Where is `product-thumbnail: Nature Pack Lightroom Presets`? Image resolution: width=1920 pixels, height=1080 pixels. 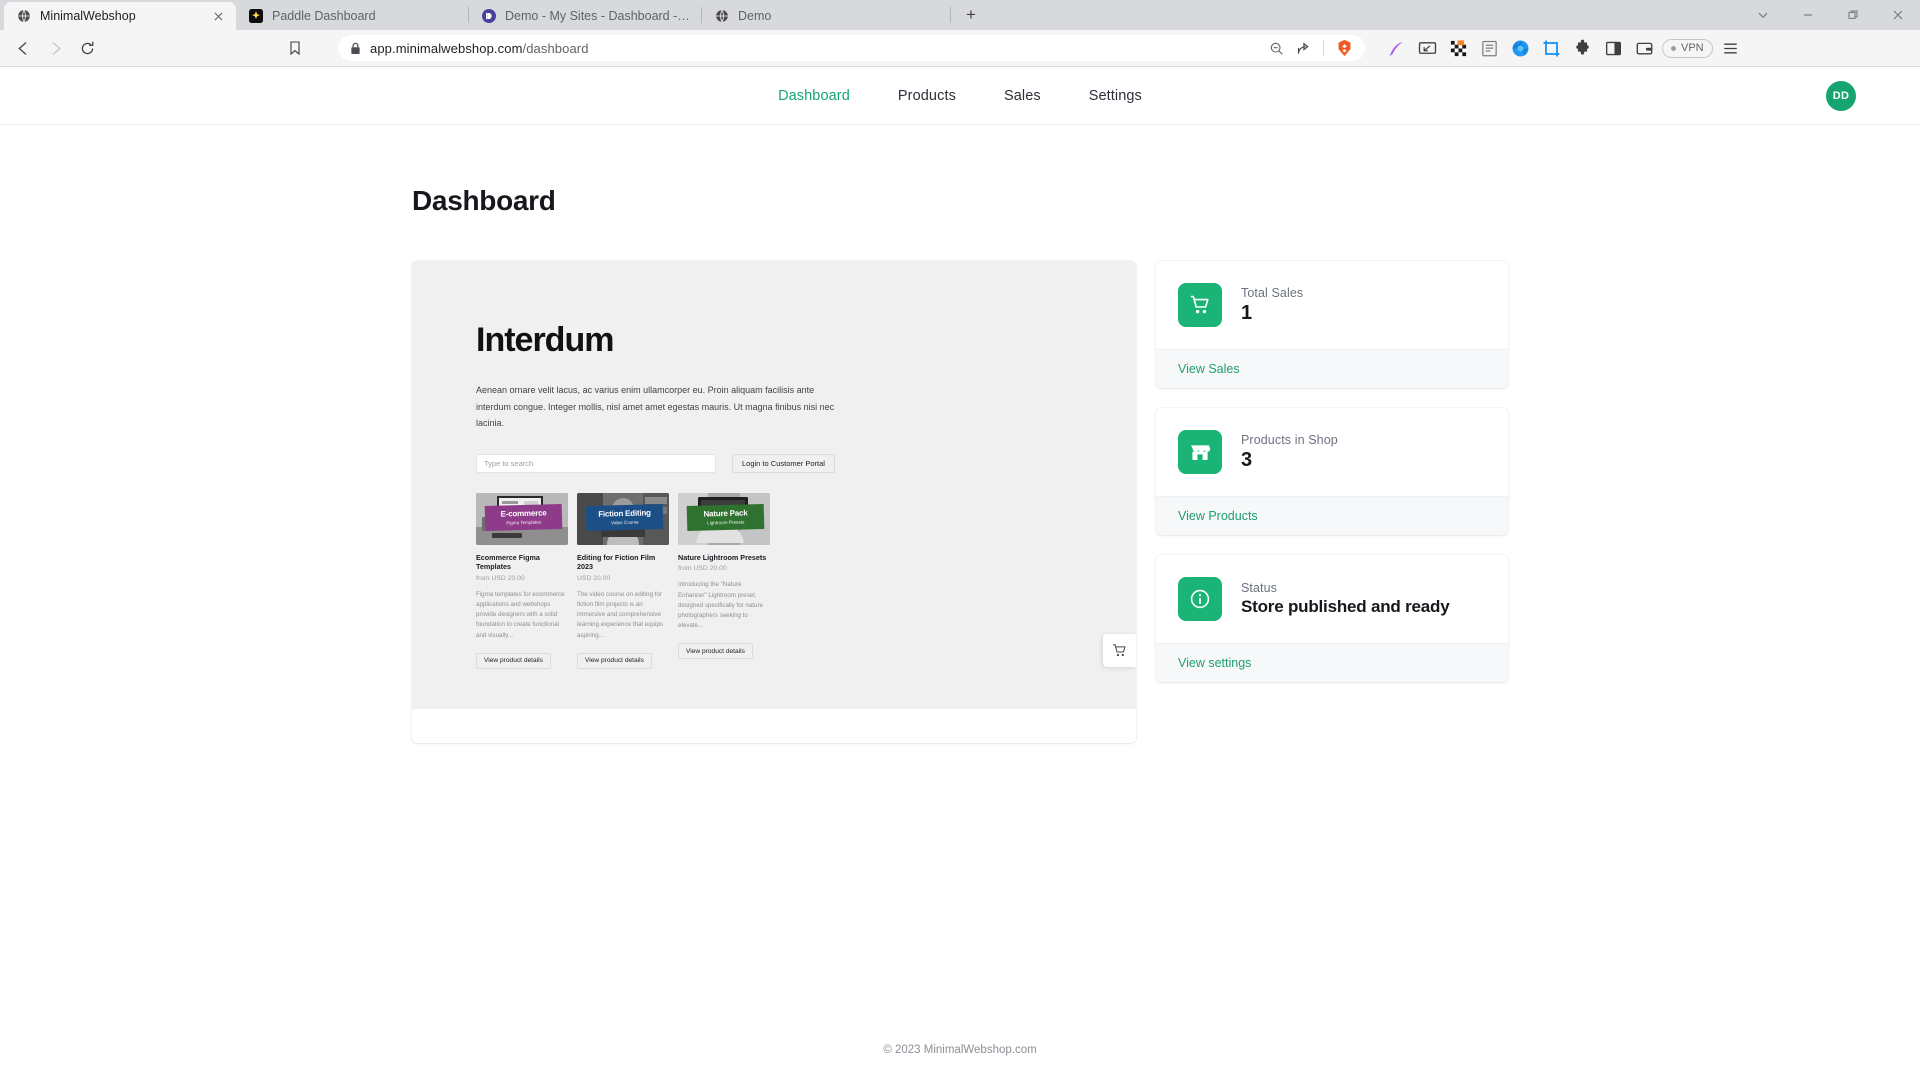
product-thumbnail: Nature Pack Lightroom Presets is located at coordinates (724, 518).